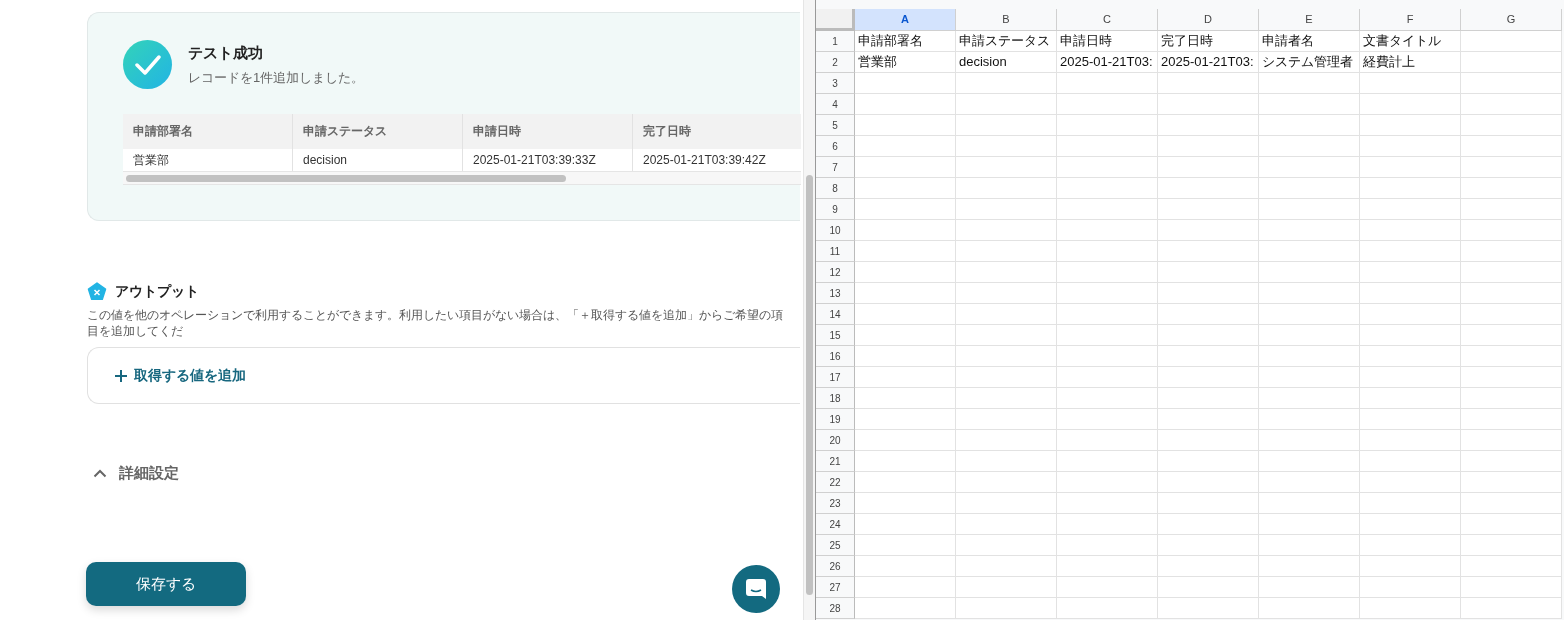  I want to click on chat-icon, so click(756, 589).